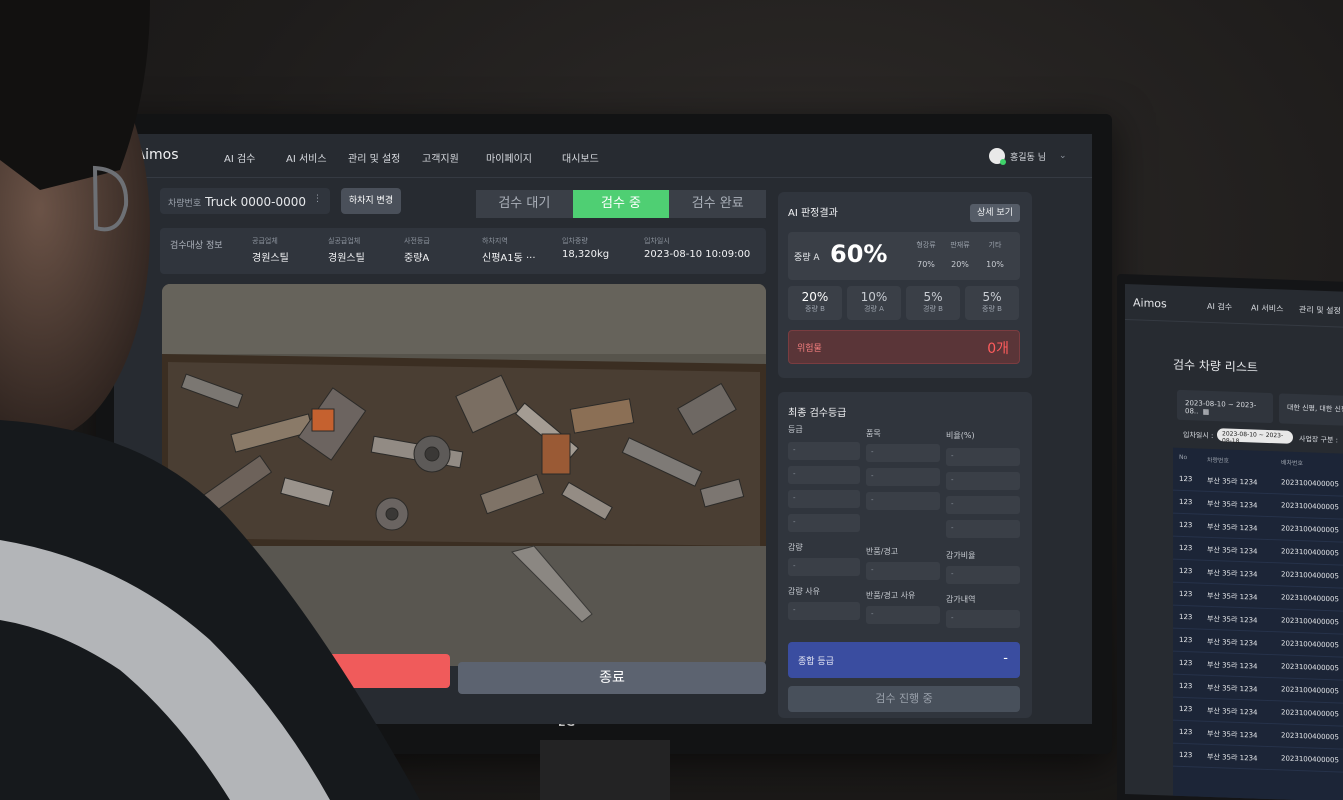 This screenshot has height=800, width=1343. I want to click on nav-dashboard: 대시보드, so click(580, 157).